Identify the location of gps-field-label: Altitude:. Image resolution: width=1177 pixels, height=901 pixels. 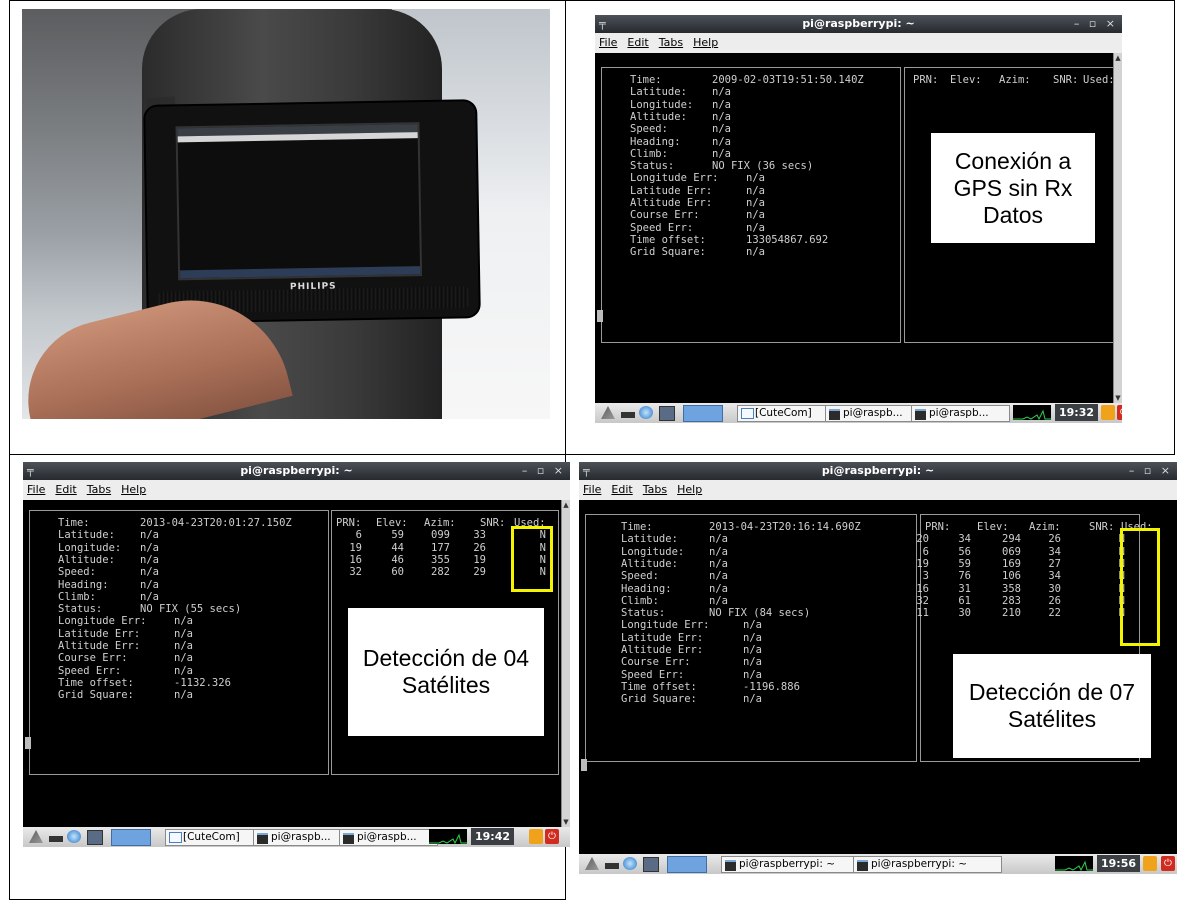
(658, 116).